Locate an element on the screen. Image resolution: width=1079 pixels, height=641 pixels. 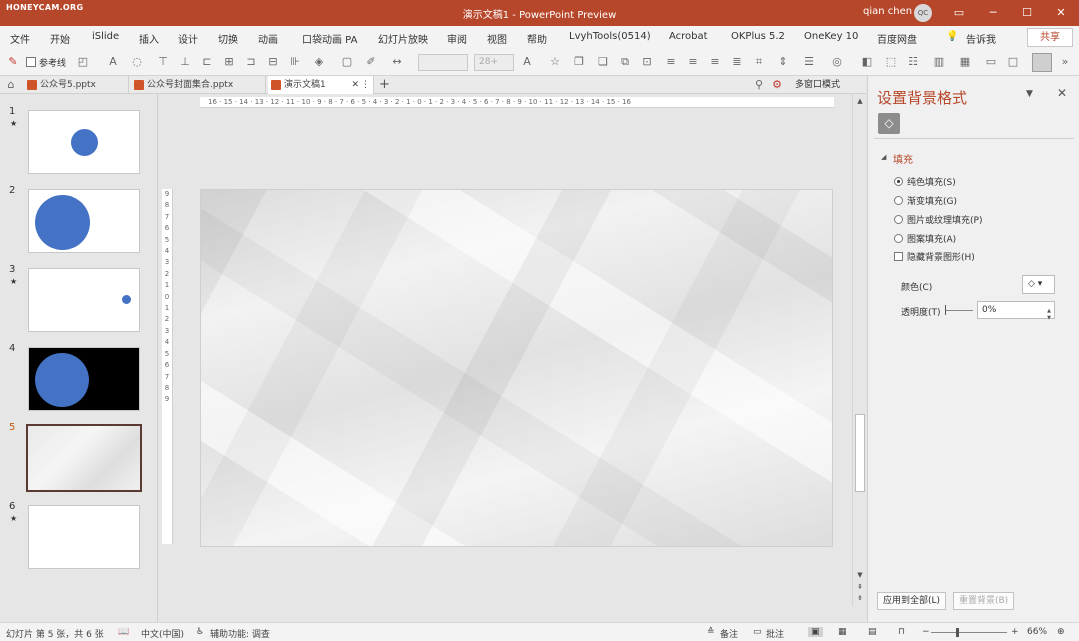
reading-view-toggle is located at coordinates (1042, 62).